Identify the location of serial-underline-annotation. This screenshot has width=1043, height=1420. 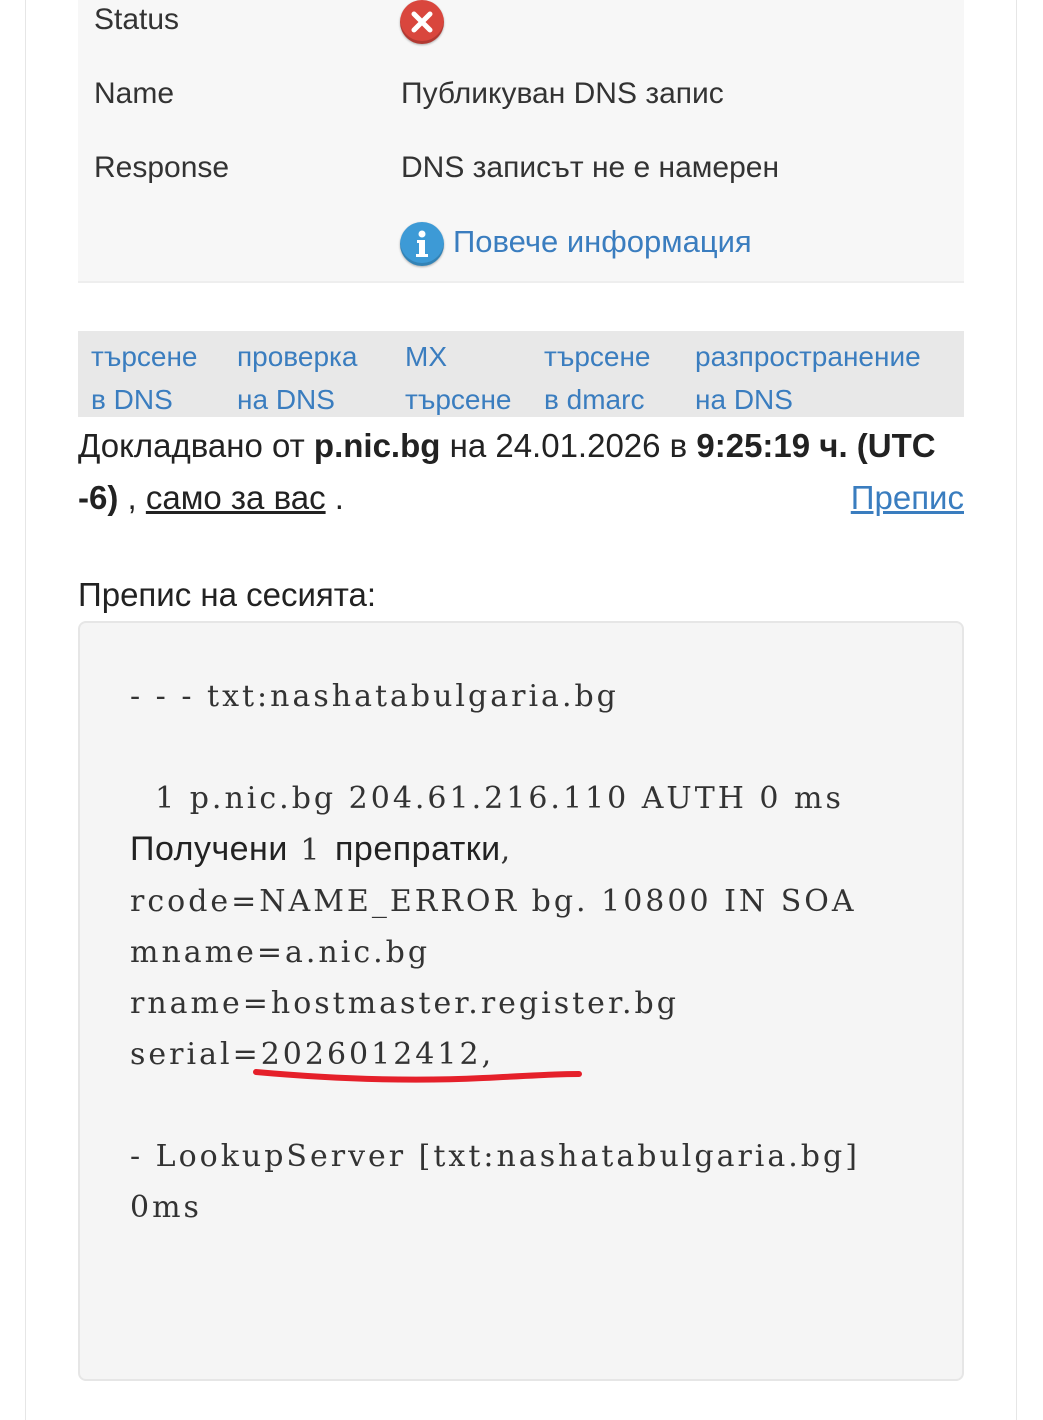
(417, 1076).